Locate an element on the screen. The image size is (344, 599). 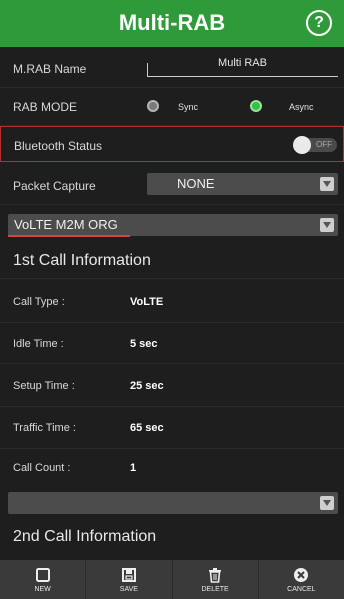
bluetooth-toggle: OFF is located at coordinates (315, 145).